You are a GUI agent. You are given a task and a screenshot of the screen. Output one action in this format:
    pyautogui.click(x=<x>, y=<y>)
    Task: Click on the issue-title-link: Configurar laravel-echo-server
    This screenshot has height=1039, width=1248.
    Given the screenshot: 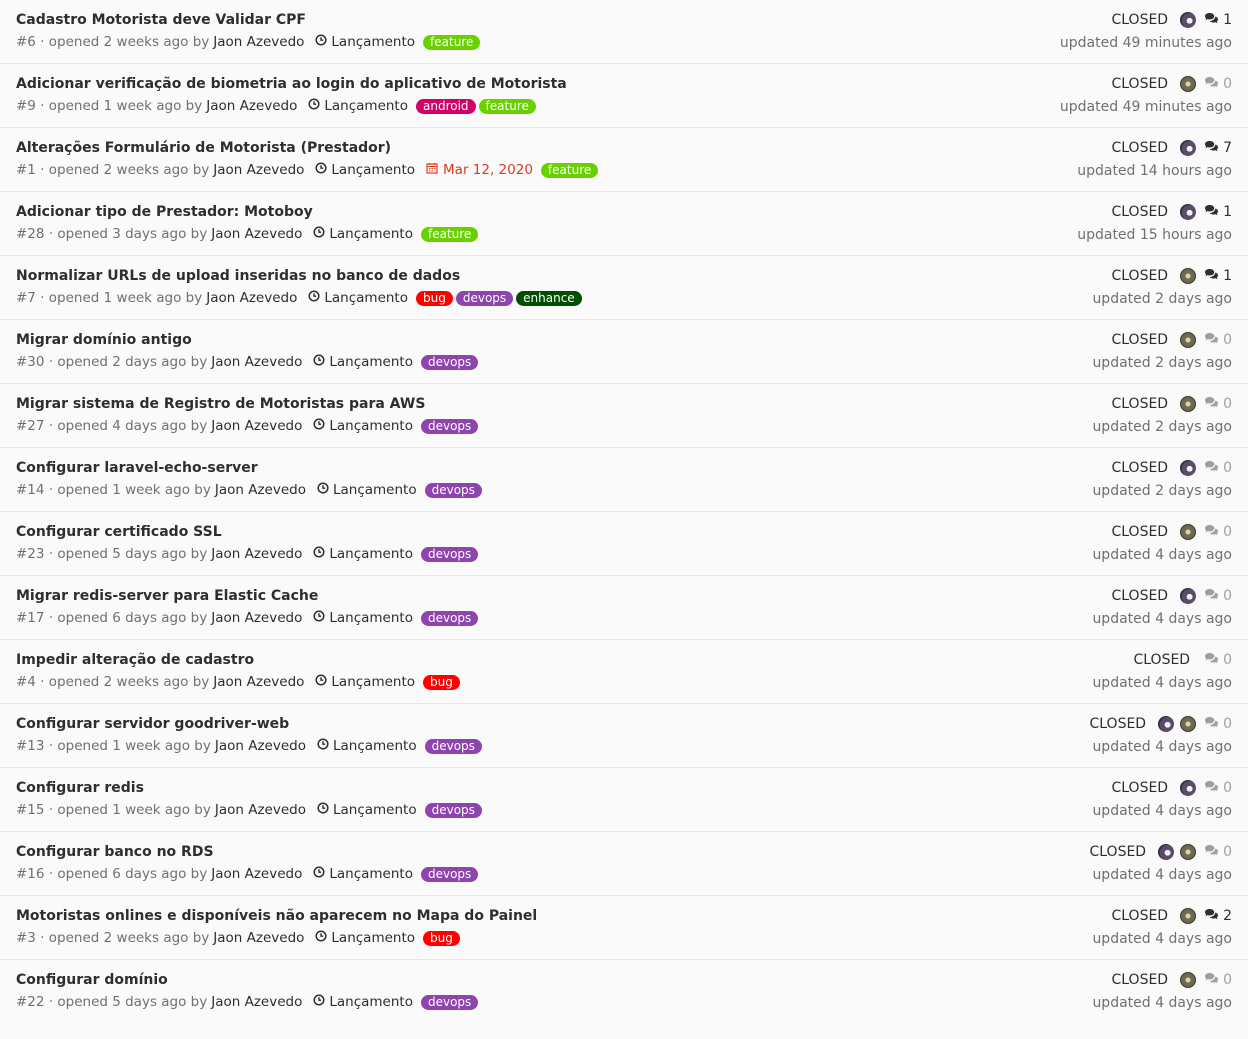 What is the action you would take?
    pyautogui.click(x=137, y=468)
    